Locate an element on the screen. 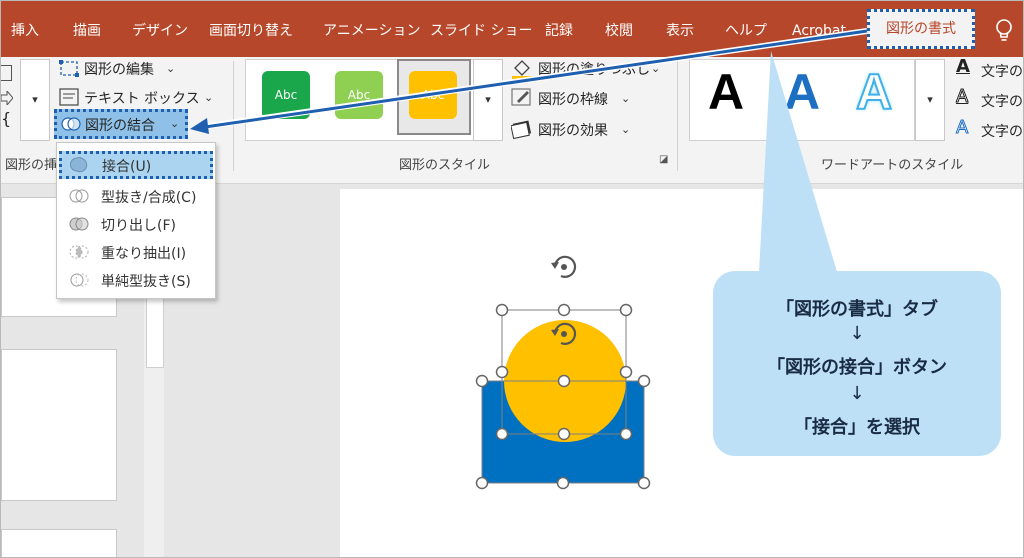  shape-rect-icon is located at coordinates (6, 73).